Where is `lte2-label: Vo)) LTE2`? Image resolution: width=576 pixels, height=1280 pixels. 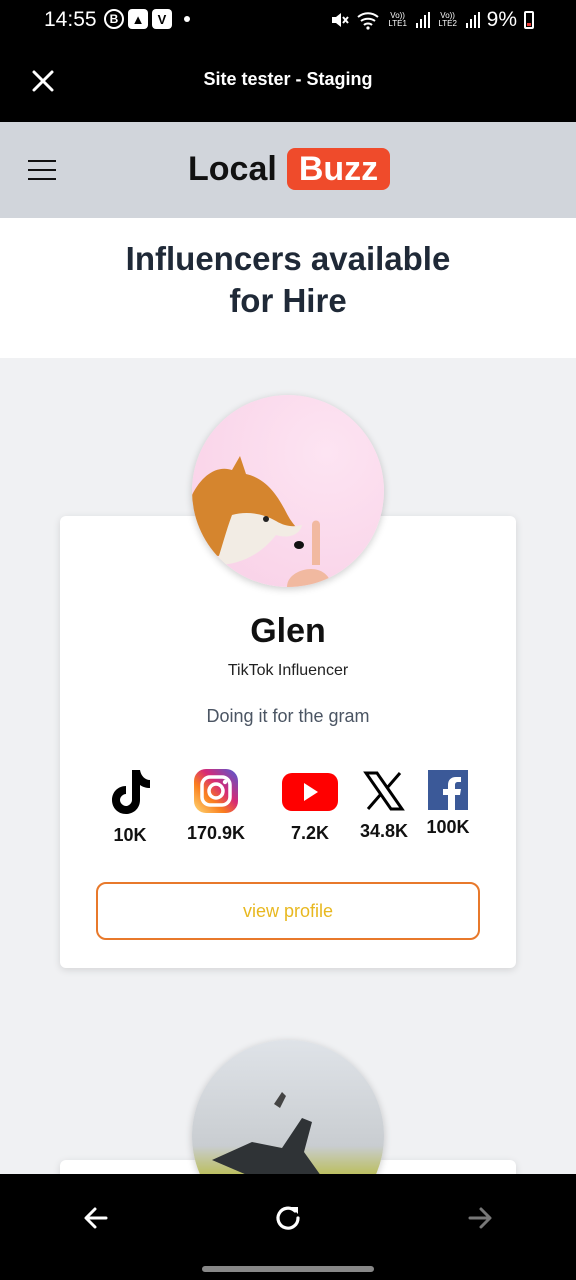
lte2-label: Vo)) LTE2 is located at coordinates (447, 19).